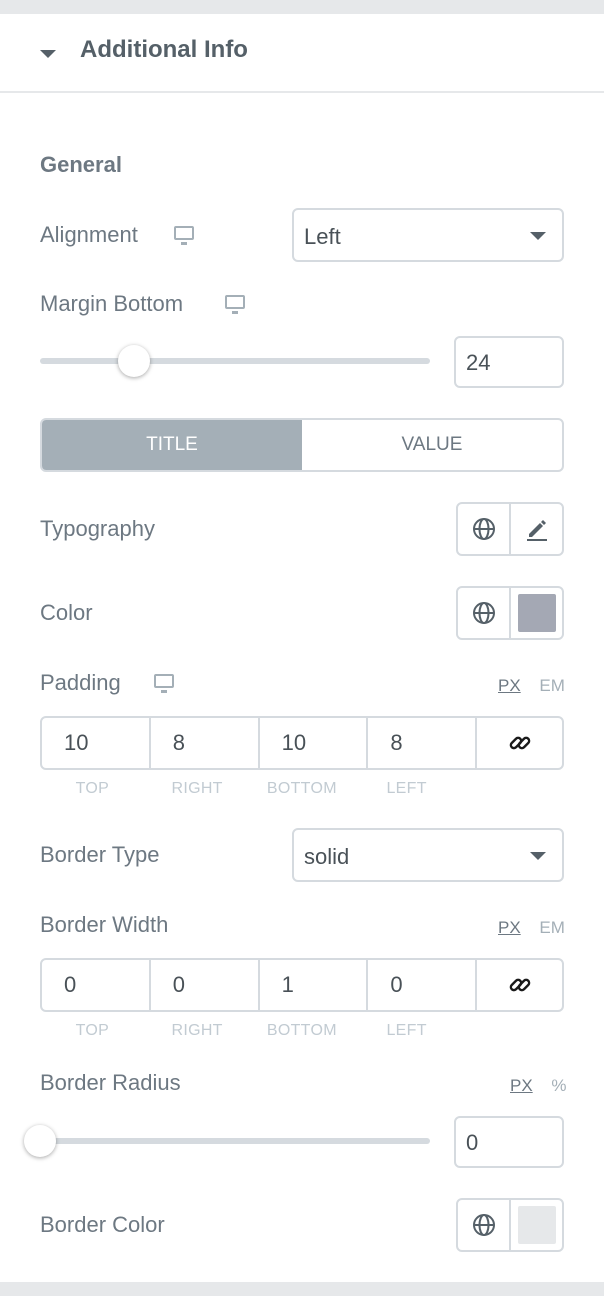  What do you see at coordinates (133, 361) in the screenshot?
I see `margin-bottom-slider-handle` at bounding box center [133, 361].